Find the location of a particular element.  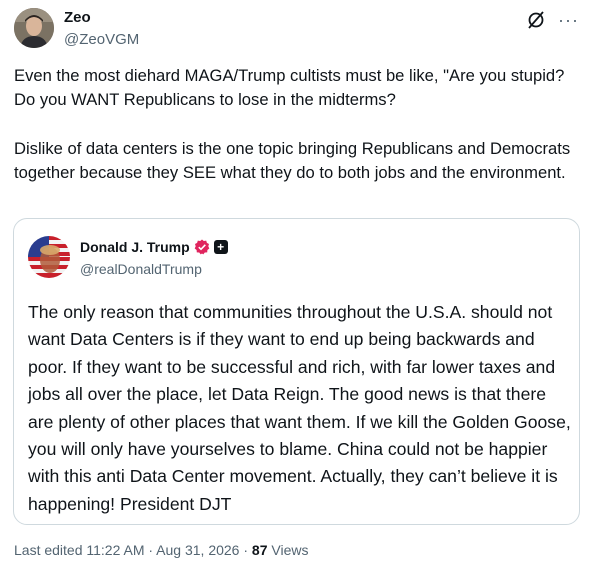

views-count: 87 is located at coordinates (259, 550).